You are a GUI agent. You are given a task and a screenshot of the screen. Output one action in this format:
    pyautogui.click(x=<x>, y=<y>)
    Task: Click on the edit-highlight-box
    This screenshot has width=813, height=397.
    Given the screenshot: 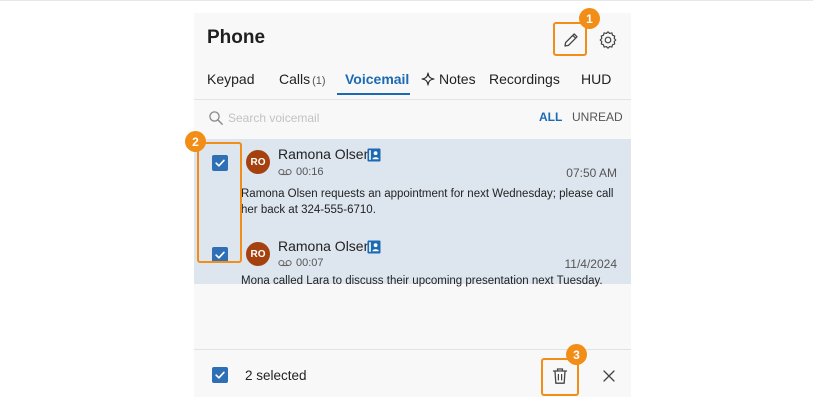 What is the action you would take?
    pyautogui.click(x=570, y=39)
    